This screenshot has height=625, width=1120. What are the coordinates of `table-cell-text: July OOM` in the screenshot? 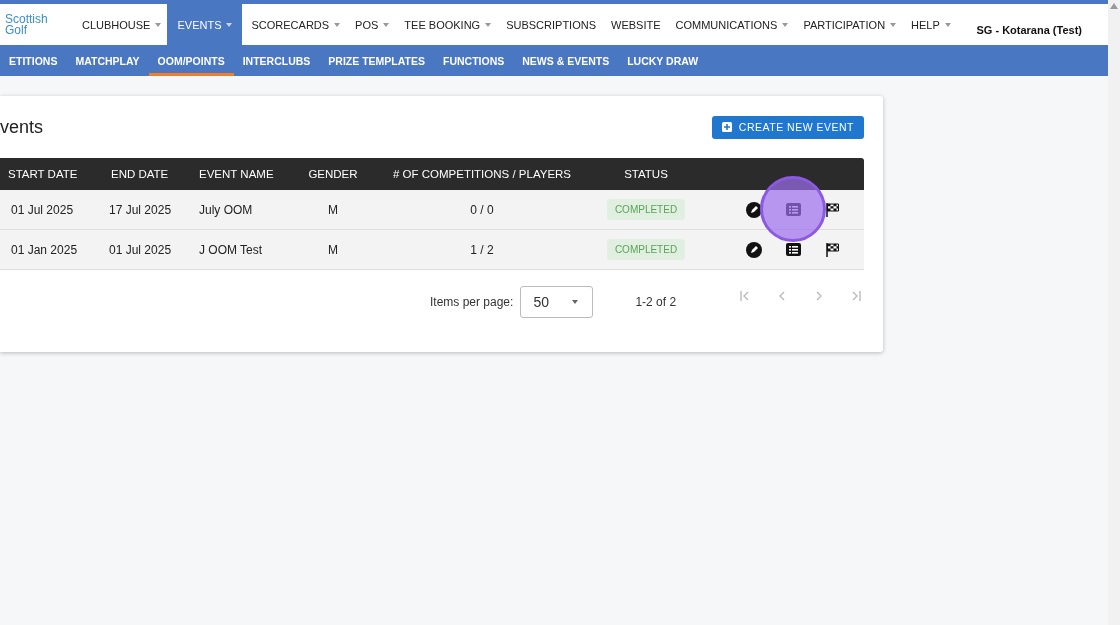 It's located at (226, 209).